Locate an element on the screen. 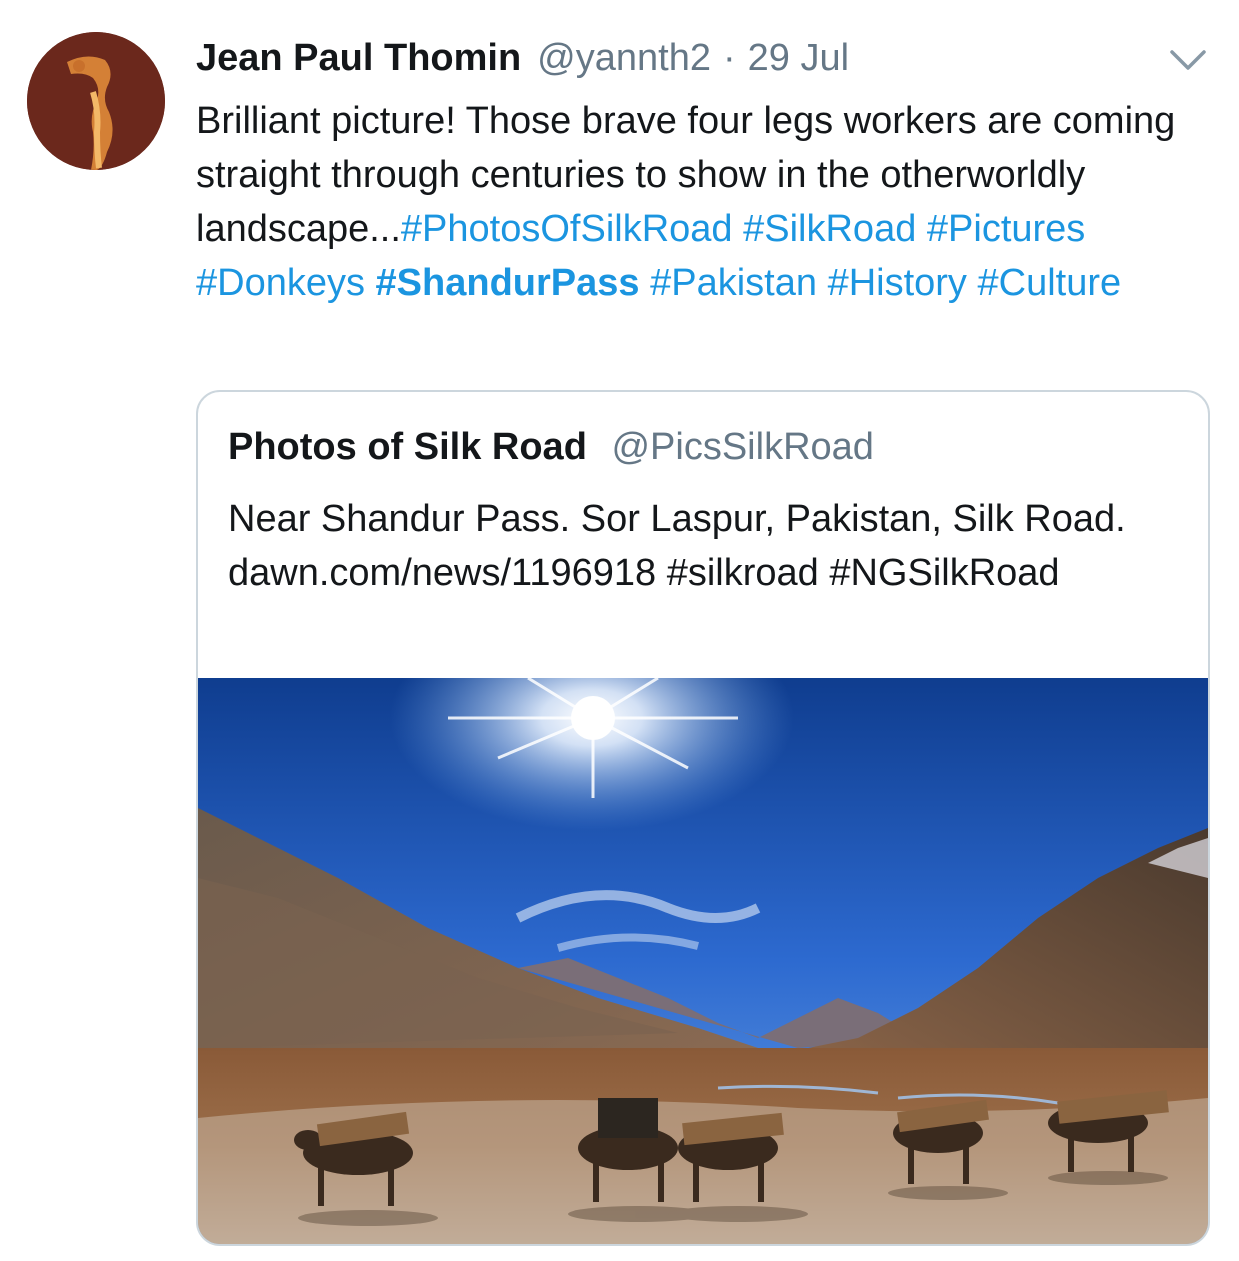  chevron-down-icon is located at coordinates (1188, 60).